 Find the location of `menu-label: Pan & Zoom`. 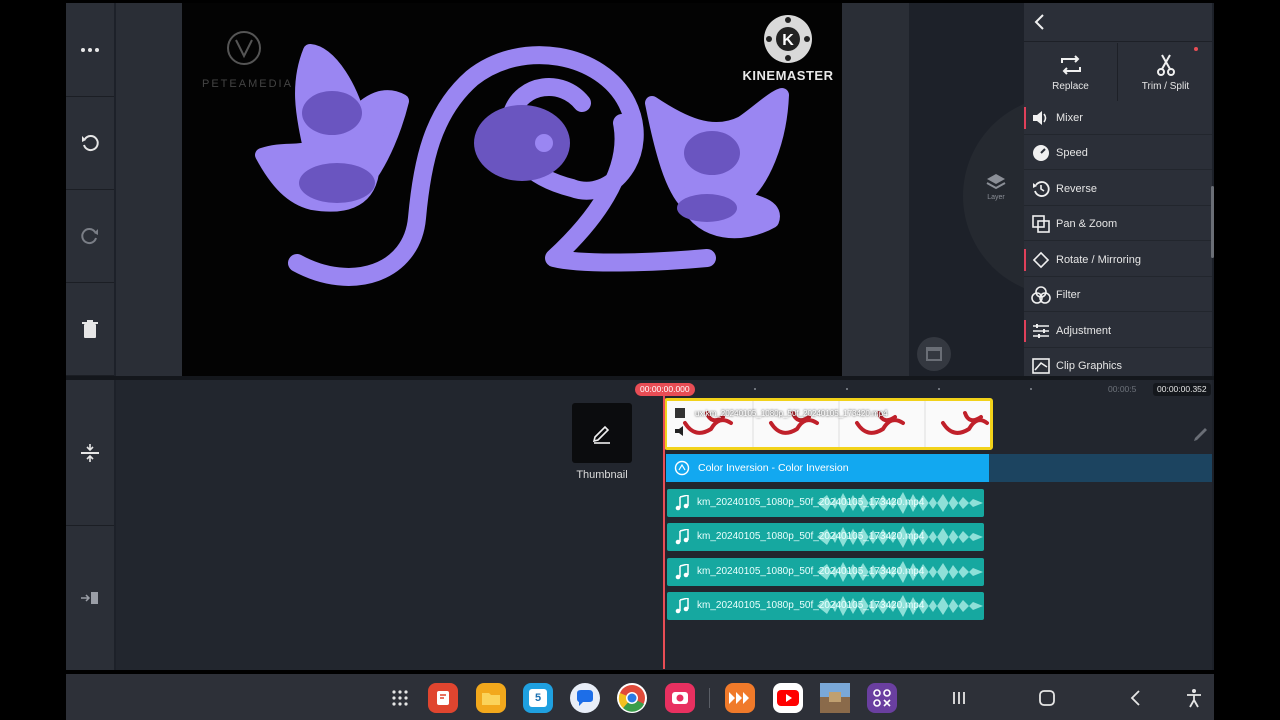

menu-label: Pan & Zoom is located at coordinates (1087, 223).